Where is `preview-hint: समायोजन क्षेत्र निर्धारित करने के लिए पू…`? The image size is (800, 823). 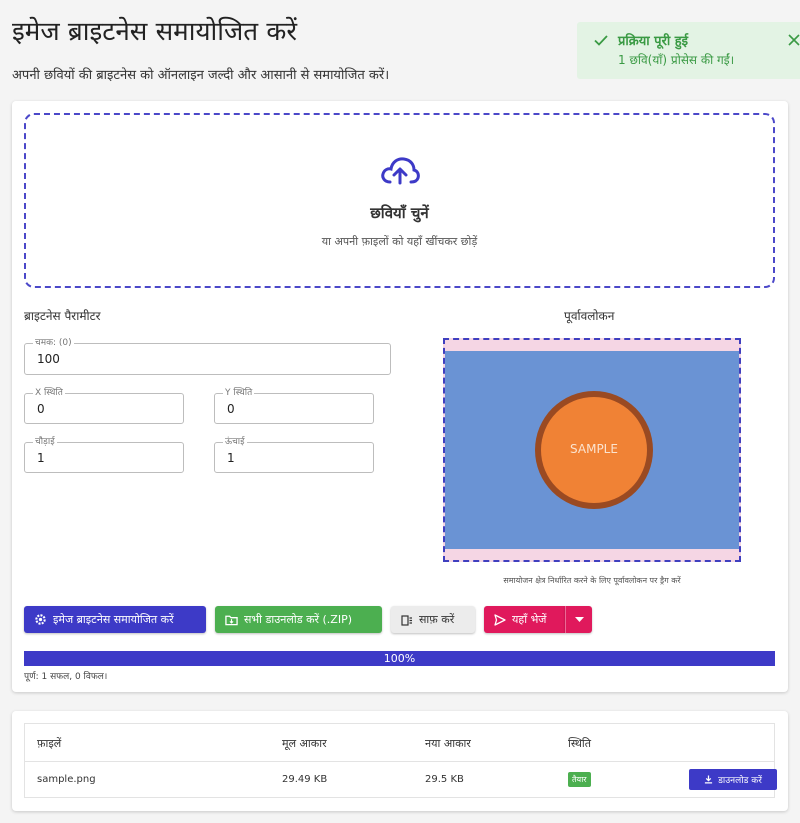
preview-hint: समायोजन क्षेत्र निर्धारित करने के लिए पू… is located at coordinates (592, 580).